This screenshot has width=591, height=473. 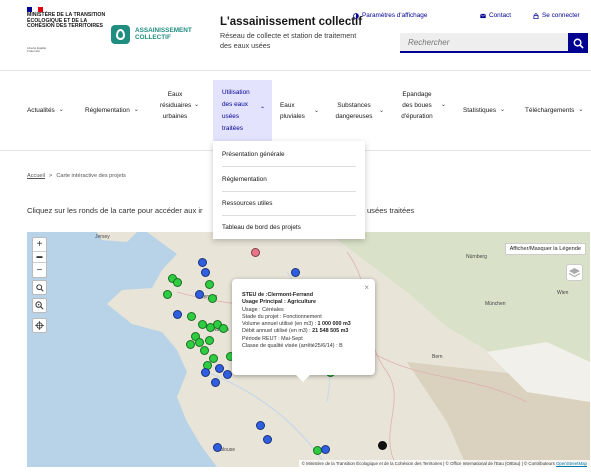 I want to click on magnifier-icon, so click(x=39, y=287).